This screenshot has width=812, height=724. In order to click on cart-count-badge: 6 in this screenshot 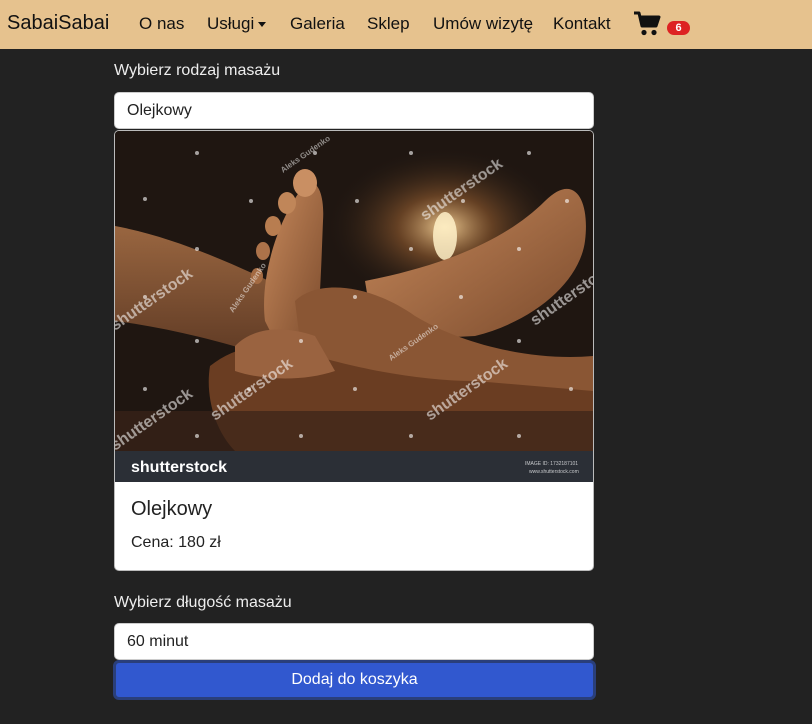, I will do `click(678, 28)`.